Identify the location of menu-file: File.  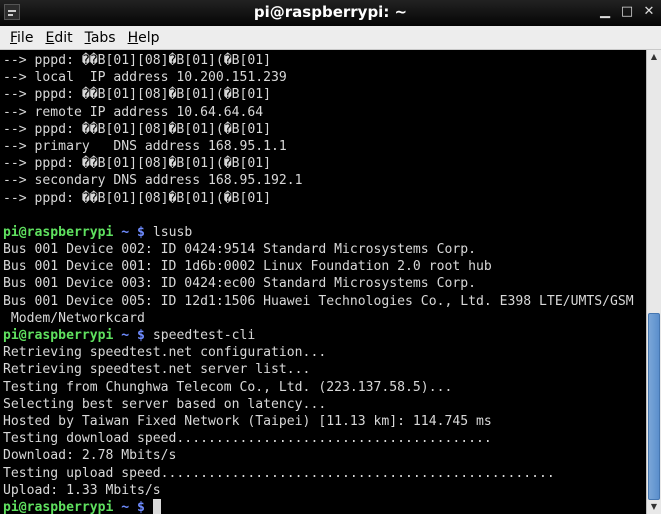
(21, 38).